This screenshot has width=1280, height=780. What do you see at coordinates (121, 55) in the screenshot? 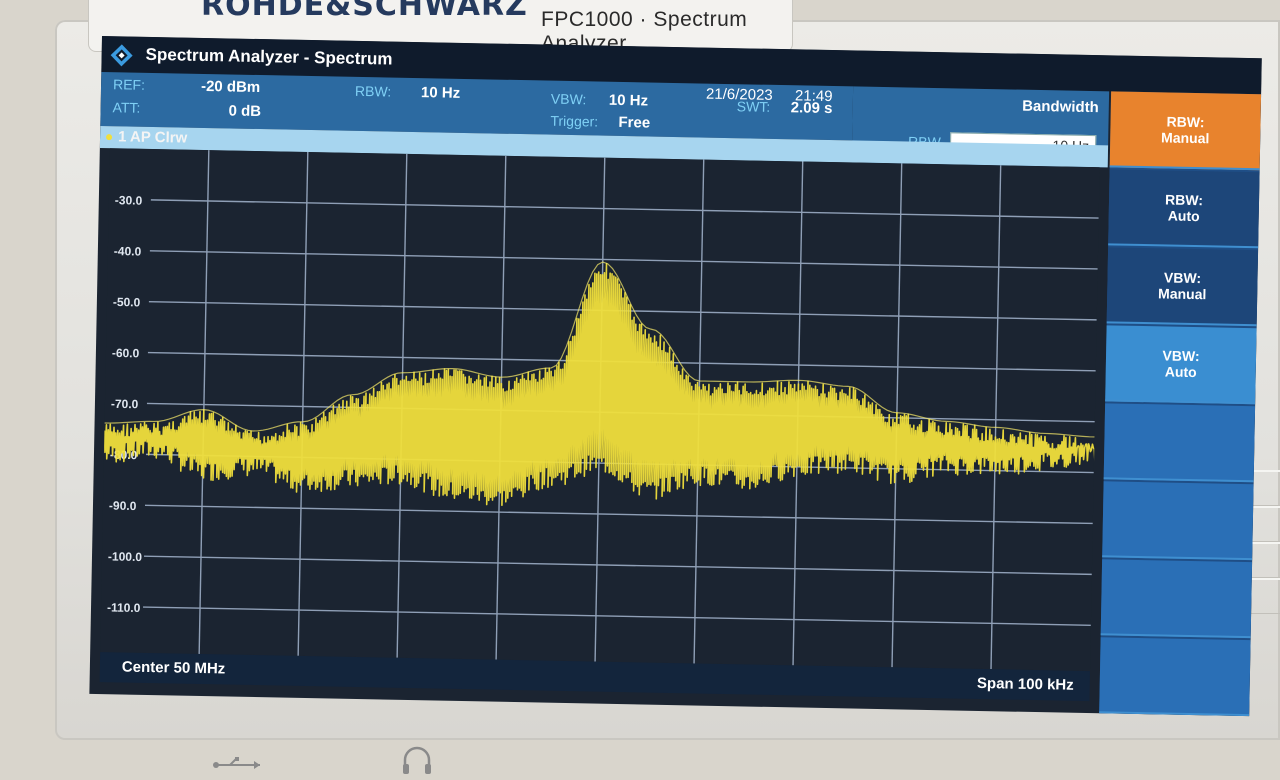
I see `rs-diamond-icon` at bounding box center [121, 55].